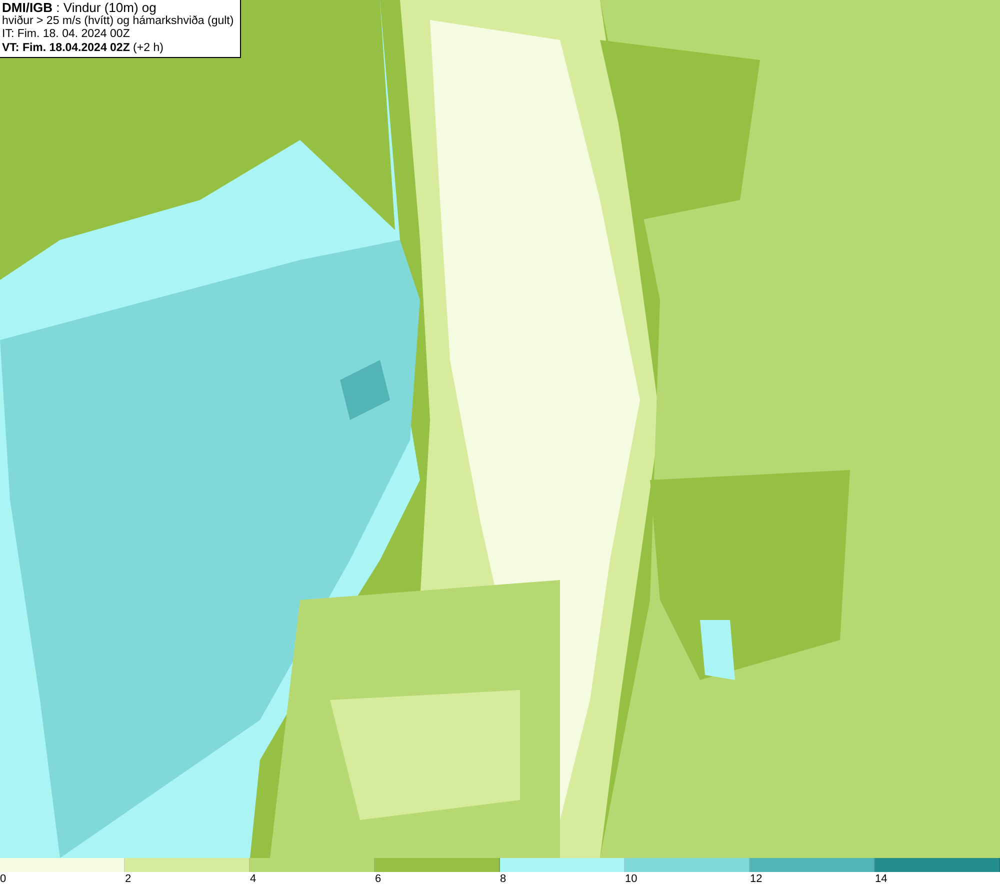 The height and width of the screenshot is (887, 1000). I want to click on legend-label: 10, so click(631, 879).